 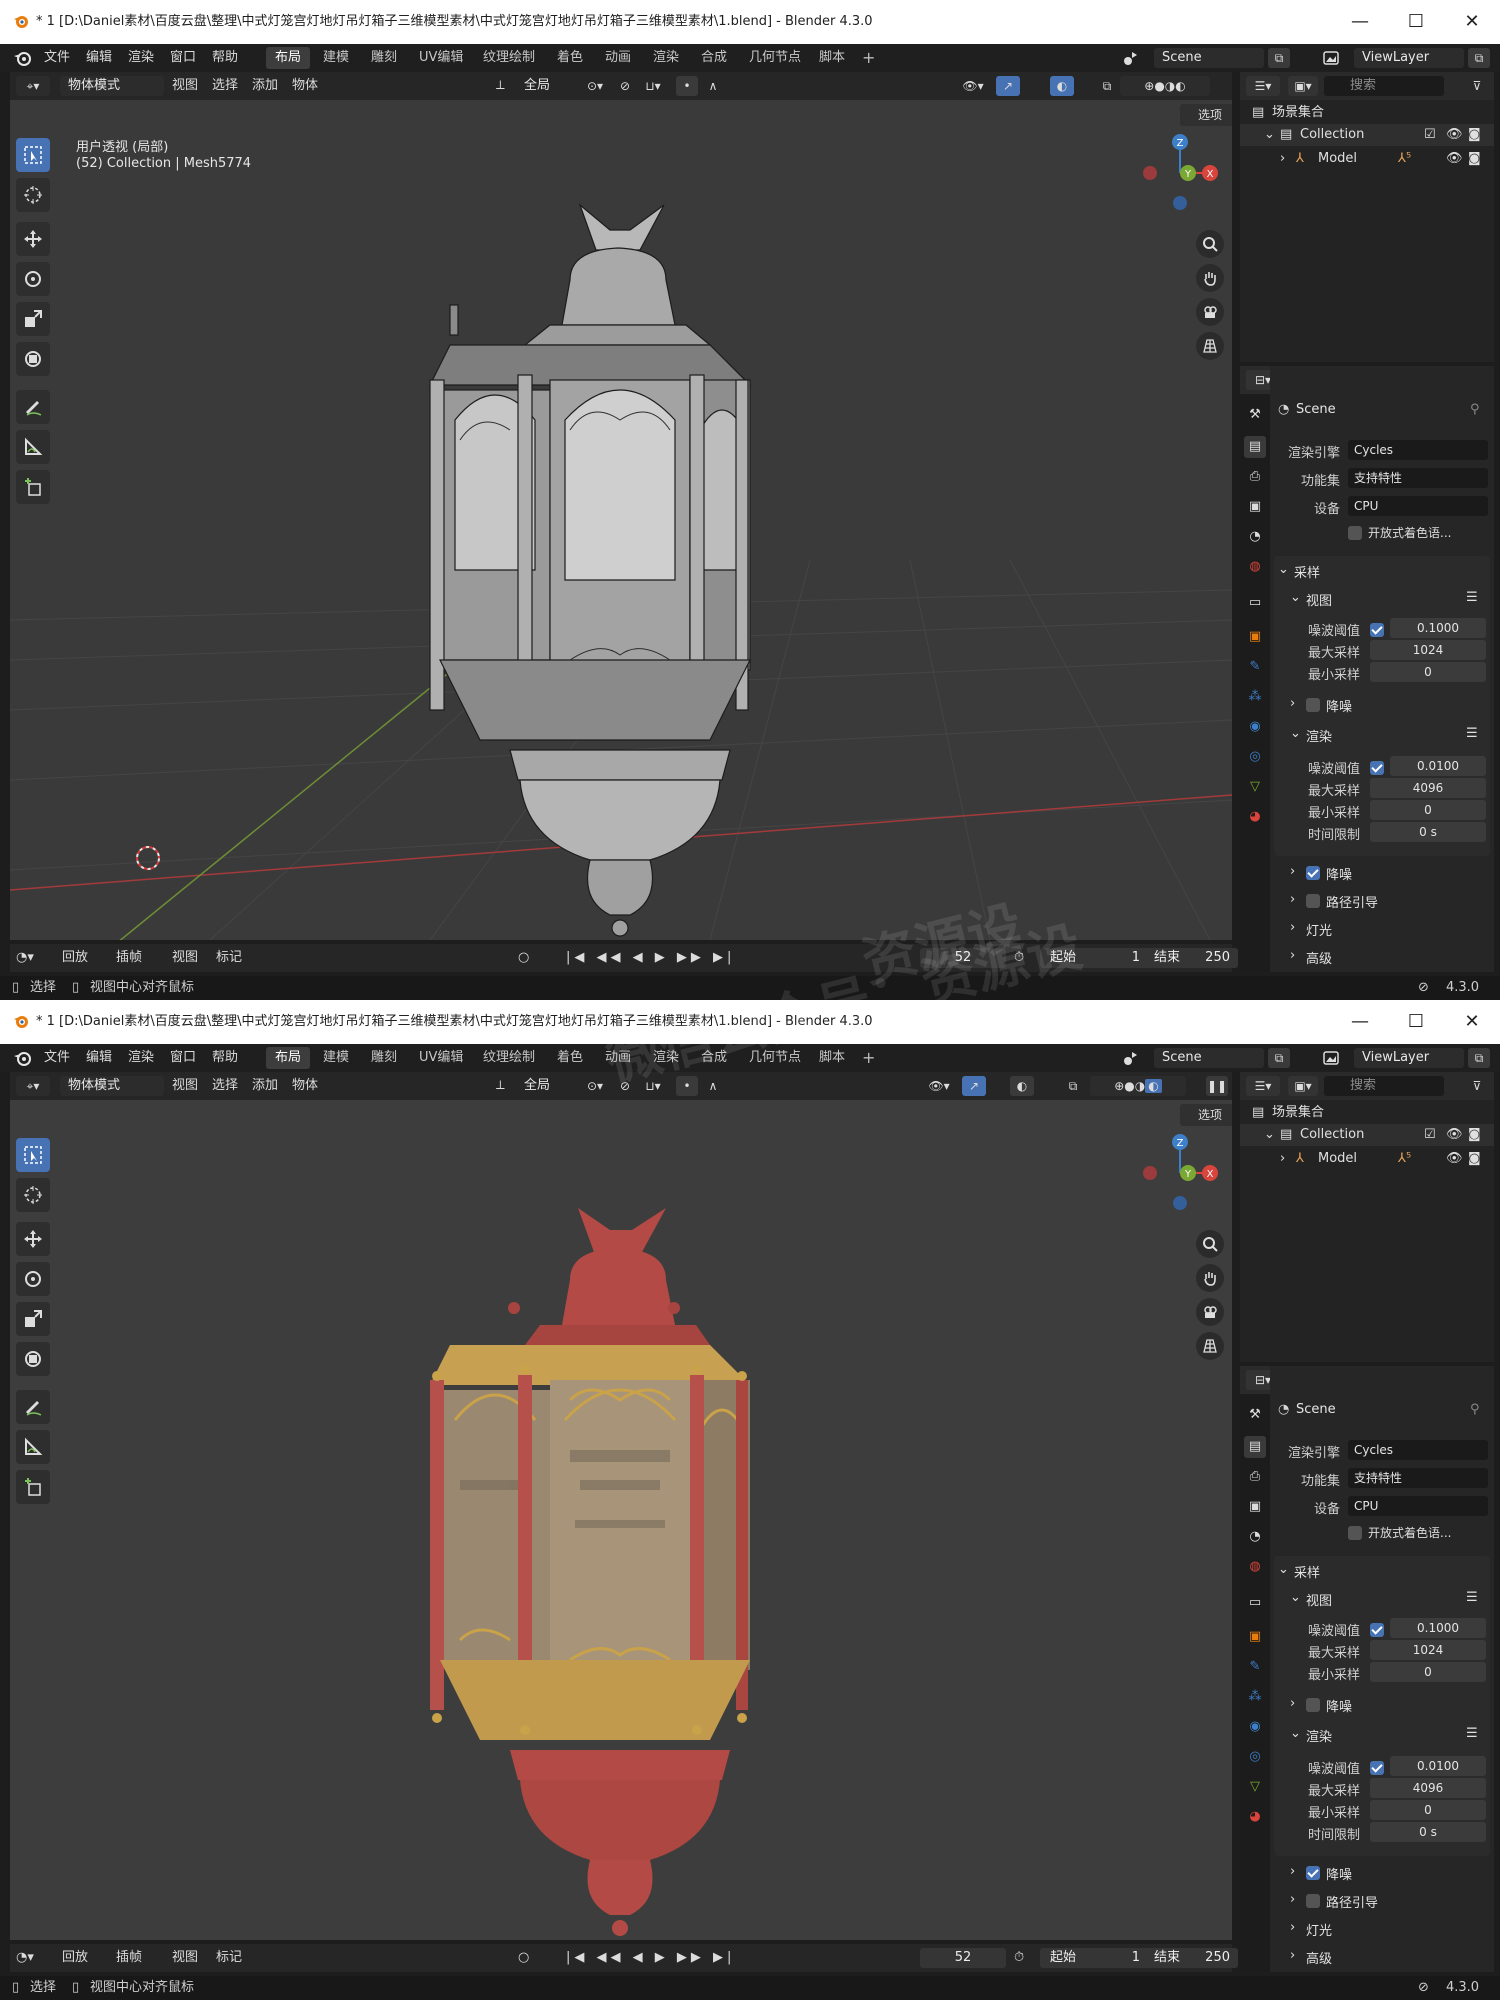 I want to click on advanced-expand-arrow: ›, so click(x=1292, y=955).